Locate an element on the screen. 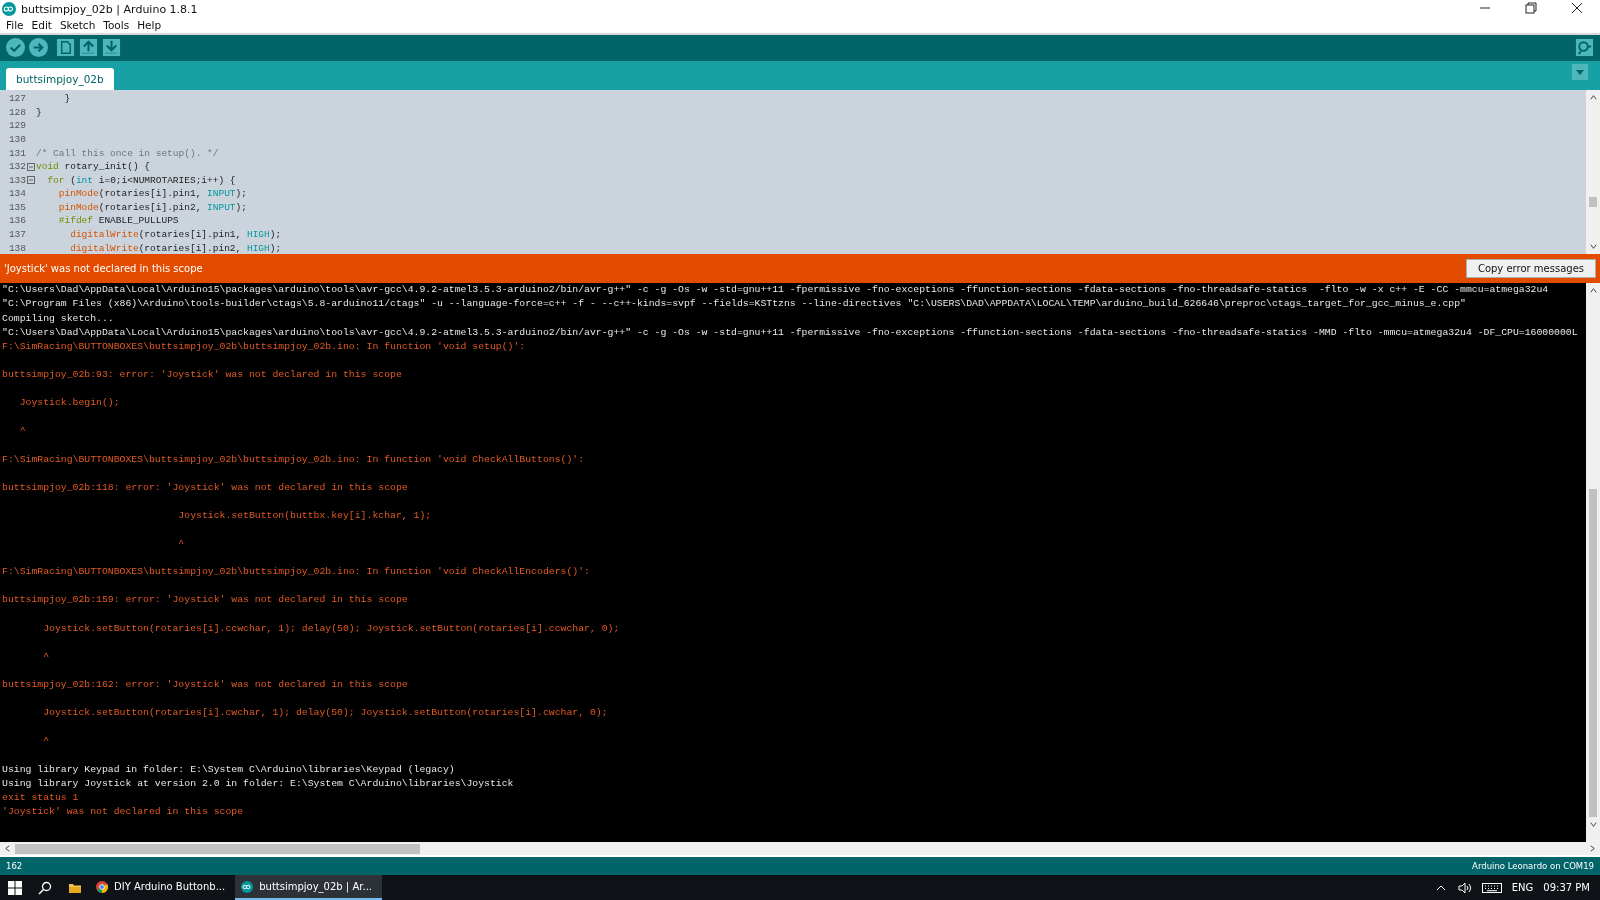  language-indicator: ENG is located at coordinates (1522, 887).